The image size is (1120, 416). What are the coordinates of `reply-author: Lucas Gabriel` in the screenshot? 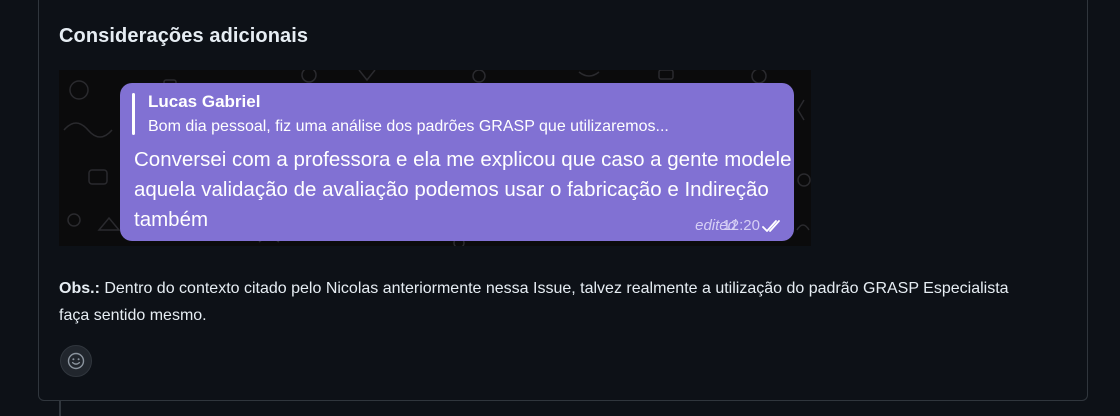 It's located at (204, 101).